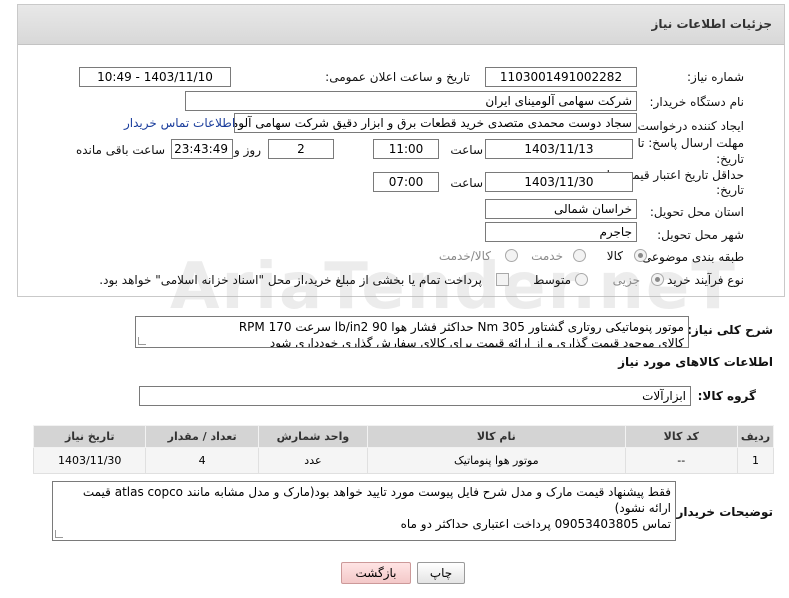  I want to click on days-label: روز و, so click(247, 150).